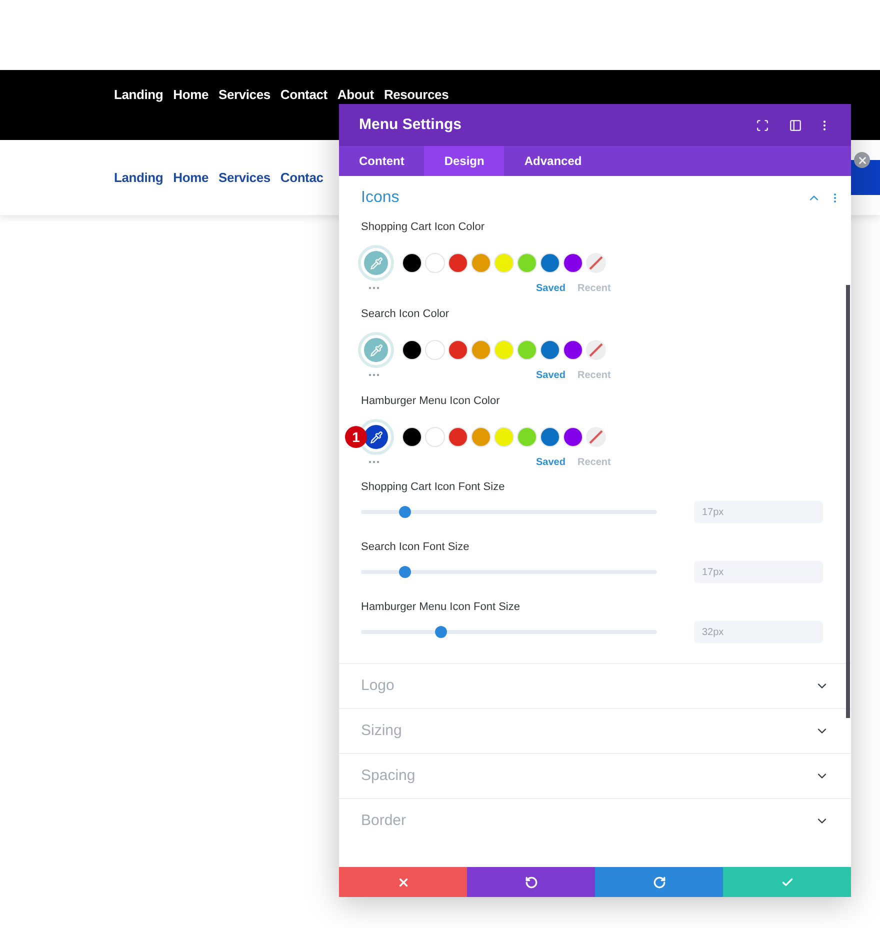 Image resolution: width=880 pixels, height=928 pixels. What do you see at coordinates (423, 226) in the screenshot?
I see `field-label: Shopping Cart Icon Color` at bounding box center [423, 226].